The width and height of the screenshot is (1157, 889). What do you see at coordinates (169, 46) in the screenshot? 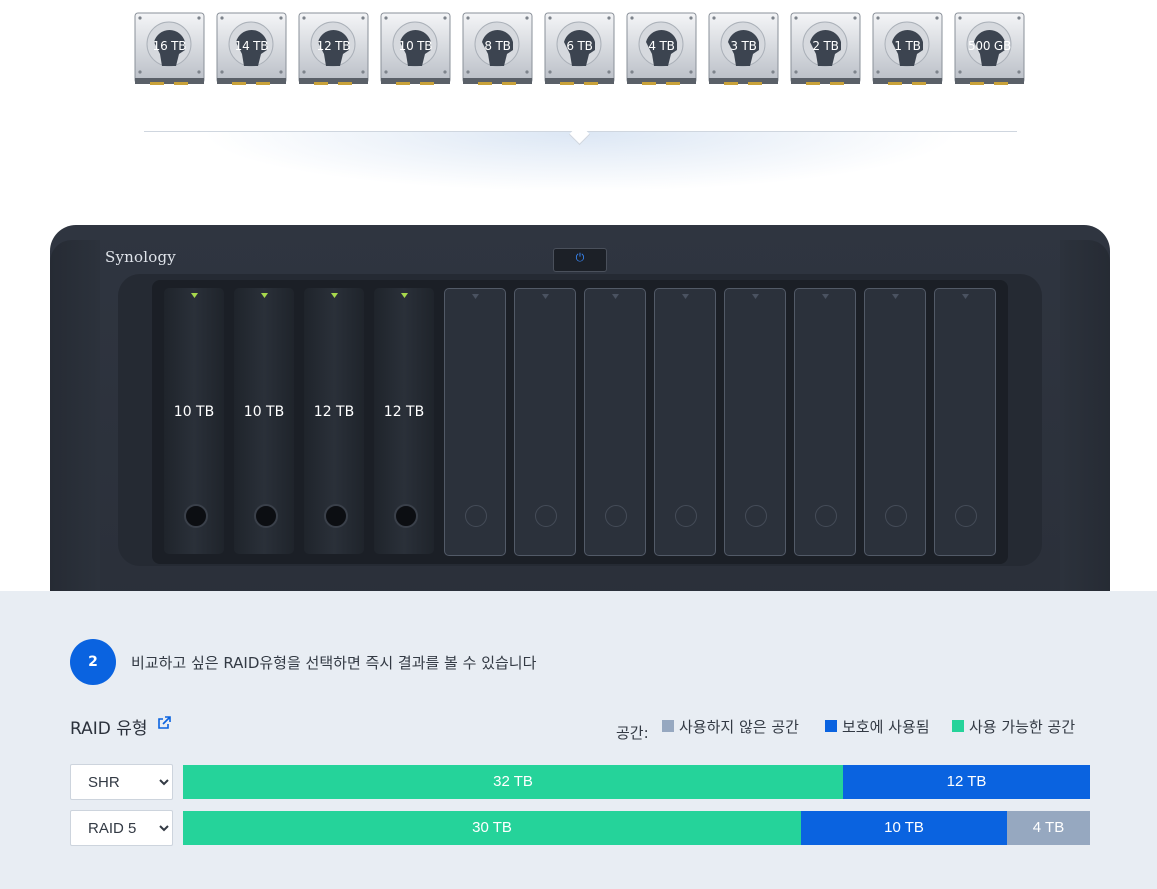
I see `drive-label: 16 TB` at bounding box center [169, 46].